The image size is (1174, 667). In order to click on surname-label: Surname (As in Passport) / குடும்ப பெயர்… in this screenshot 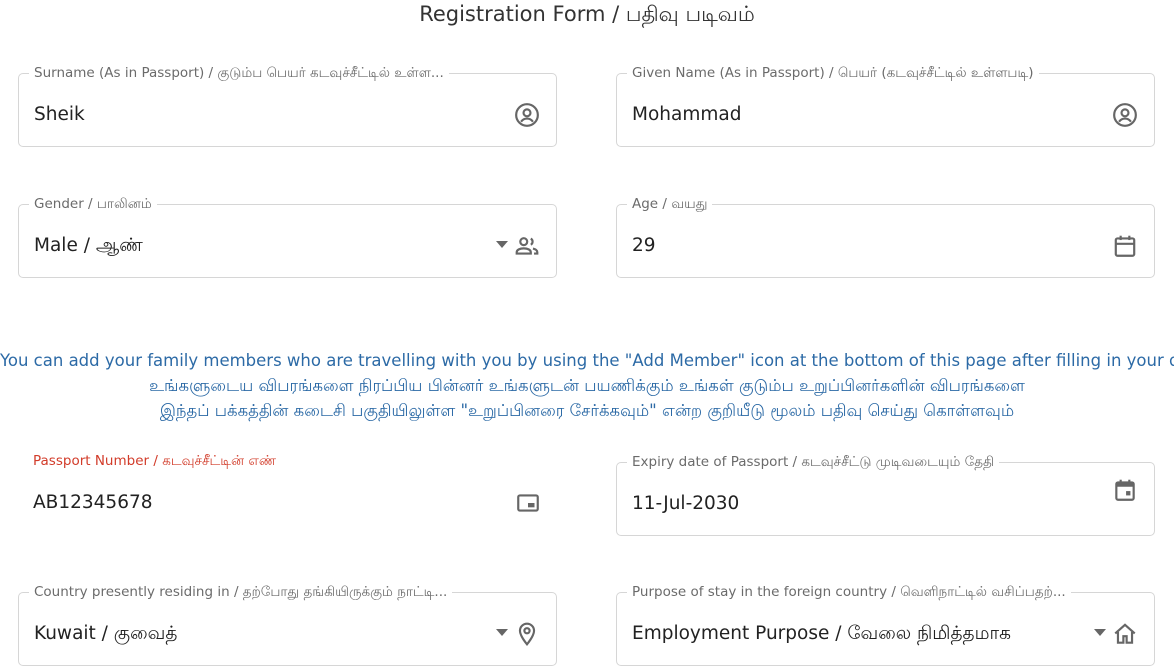, I will do `click(239, 74)`.